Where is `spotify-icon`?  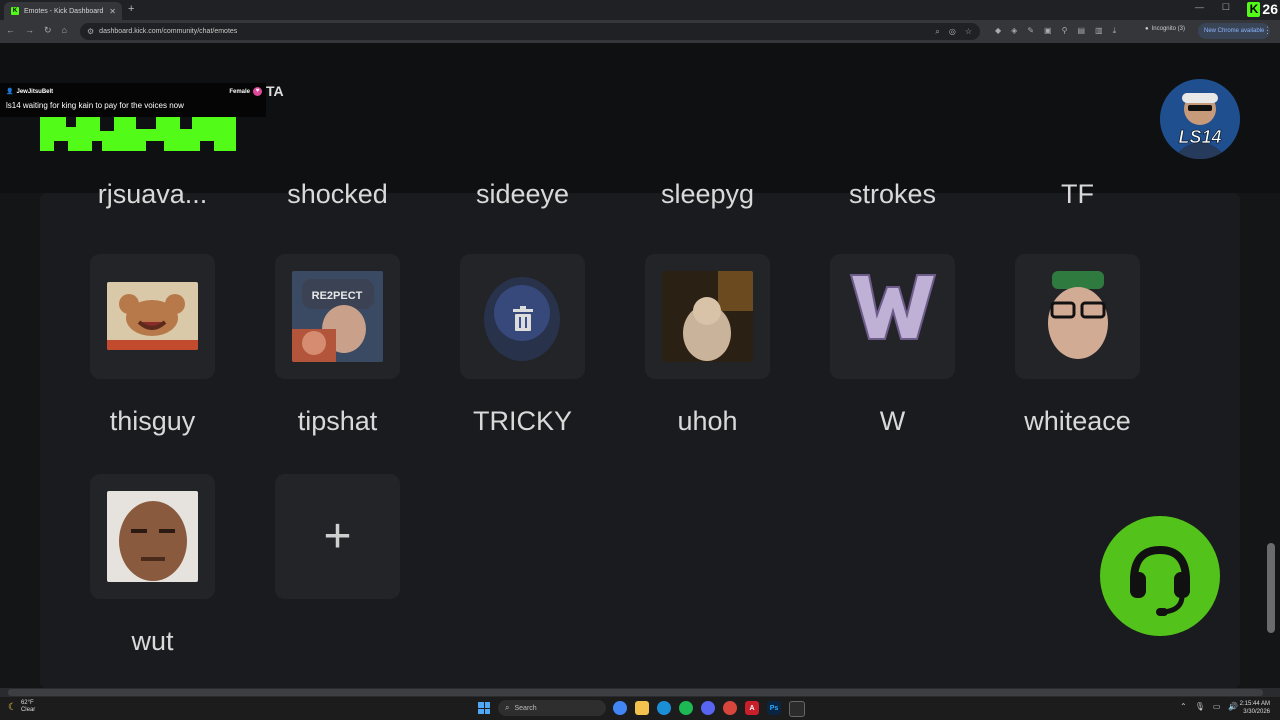
spotify-icon is located at coordinates (686, 708).